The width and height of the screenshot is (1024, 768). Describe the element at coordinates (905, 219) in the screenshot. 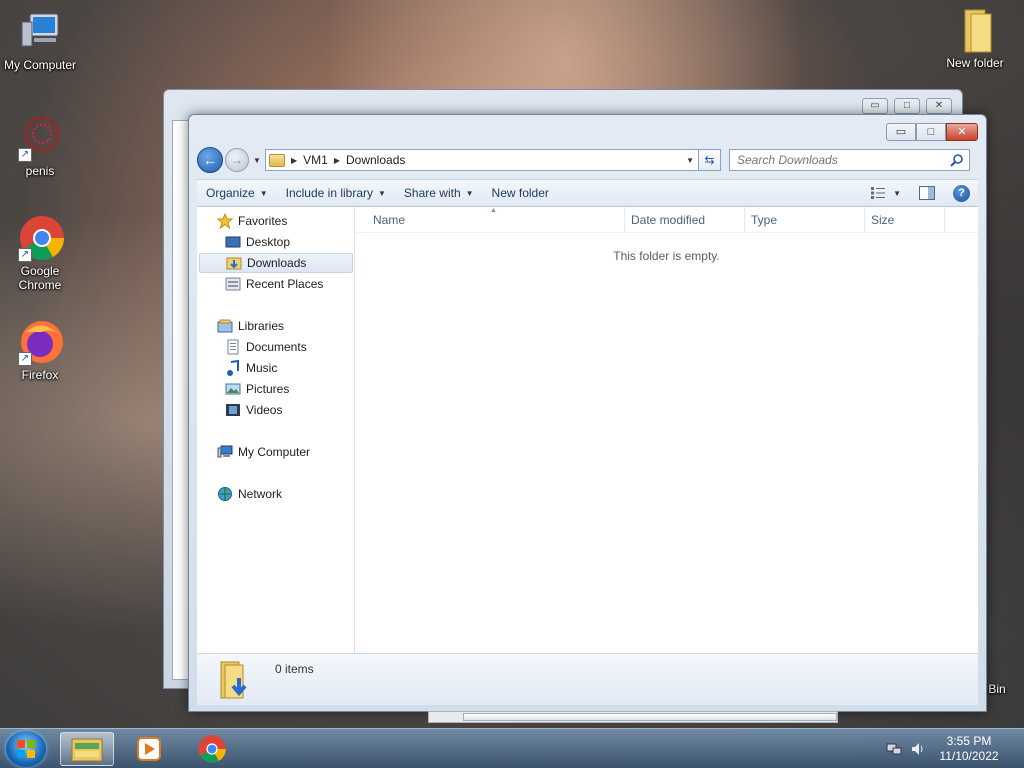

I see `column-header-size: Size` at that location.